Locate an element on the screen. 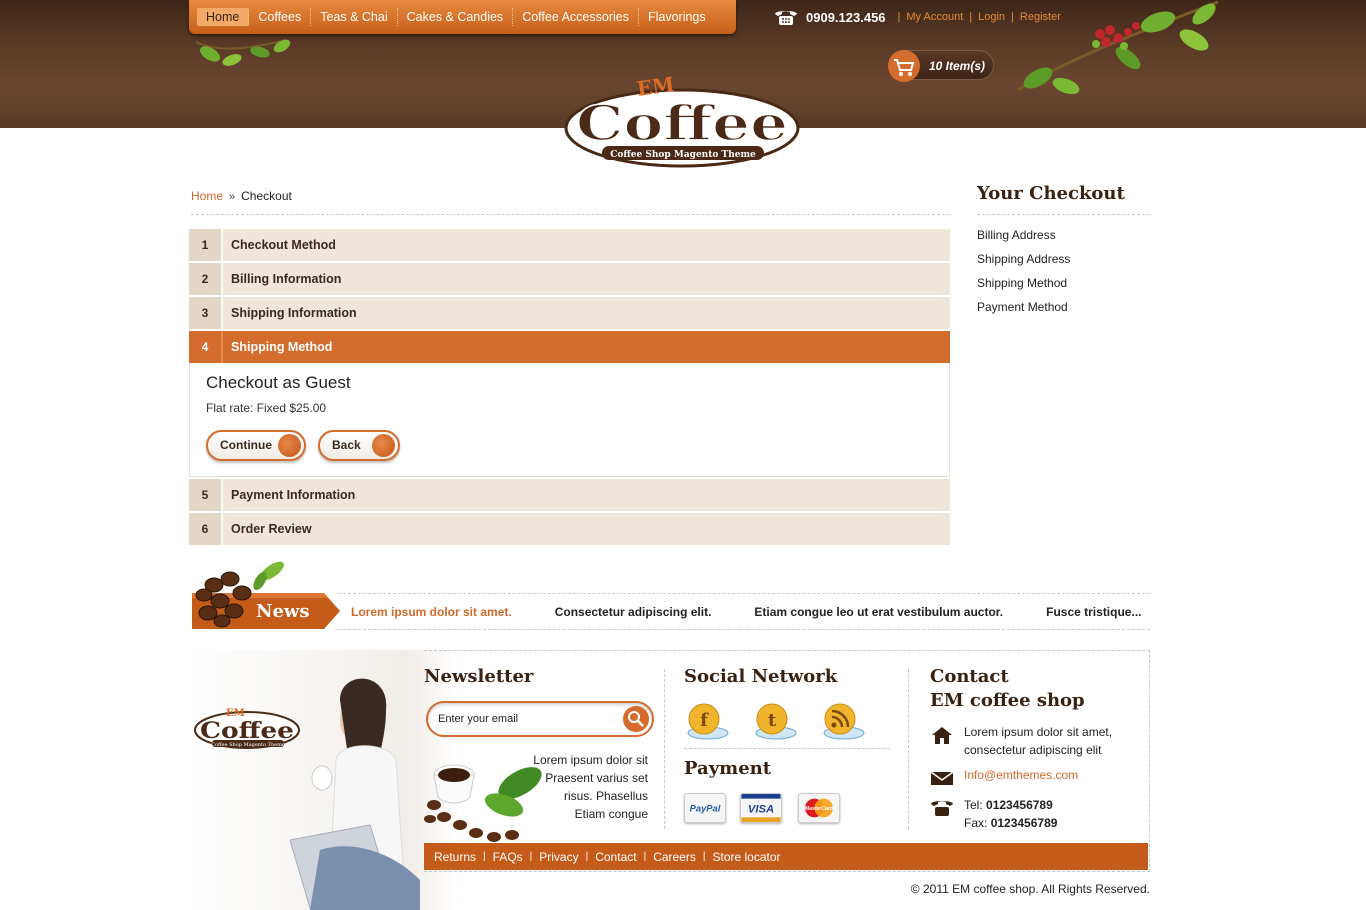 Image resolution: width=1366 pixels, height=910 pixels. newsletter-email-input is located at coordinates (523, 719).